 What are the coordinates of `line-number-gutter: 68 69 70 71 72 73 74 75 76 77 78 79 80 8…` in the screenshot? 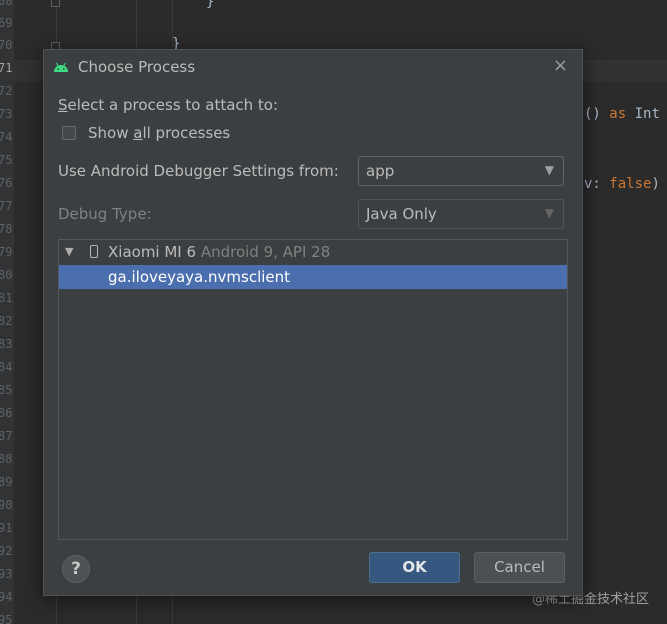 It's located at (7, 312).